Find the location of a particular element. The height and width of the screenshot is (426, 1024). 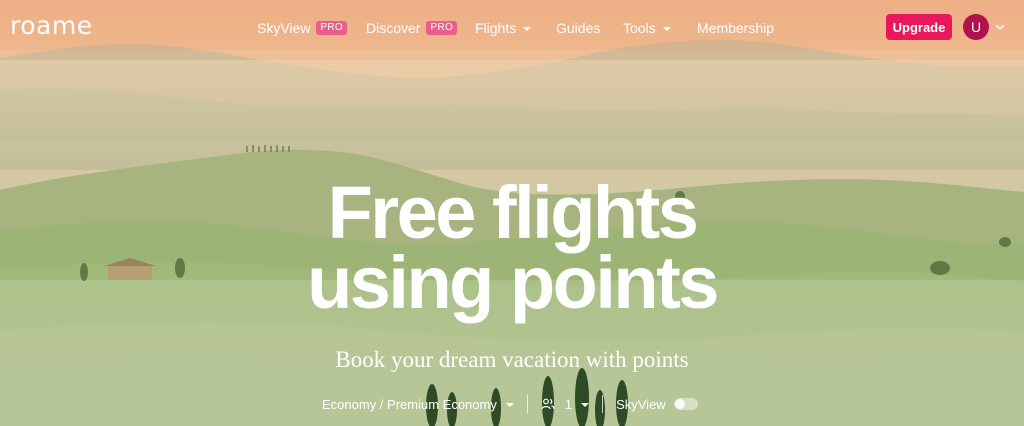

roame-logo: roame is located at coordinates (51, 26).